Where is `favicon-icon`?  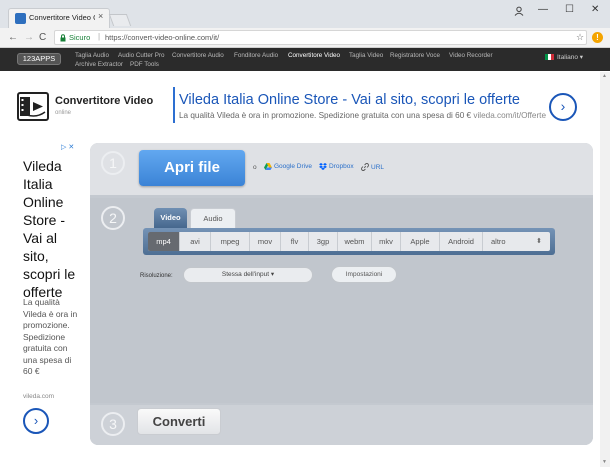
favicon-icon is located at coordinates (20, 18).